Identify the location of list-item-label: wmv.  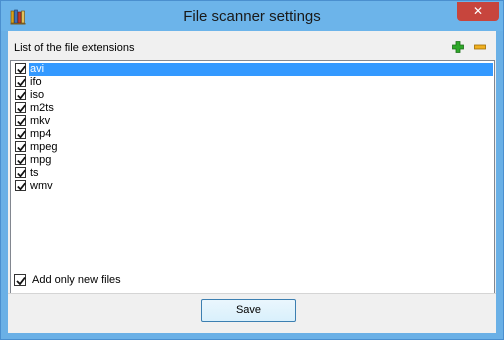
(41, 186).